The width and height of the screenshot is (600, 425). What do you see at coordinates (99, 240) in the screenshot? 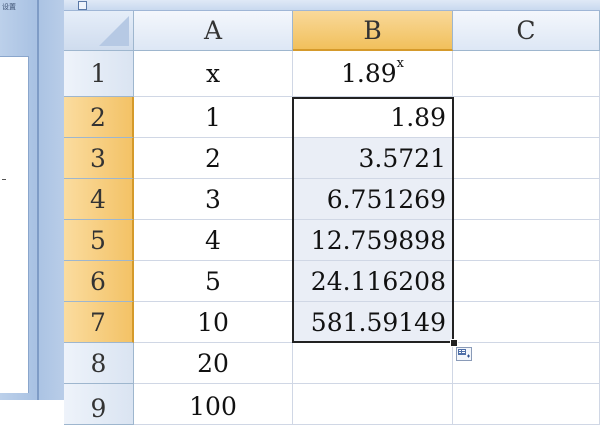
I see `row-header-5: 5` at bounding box center [99, 240].